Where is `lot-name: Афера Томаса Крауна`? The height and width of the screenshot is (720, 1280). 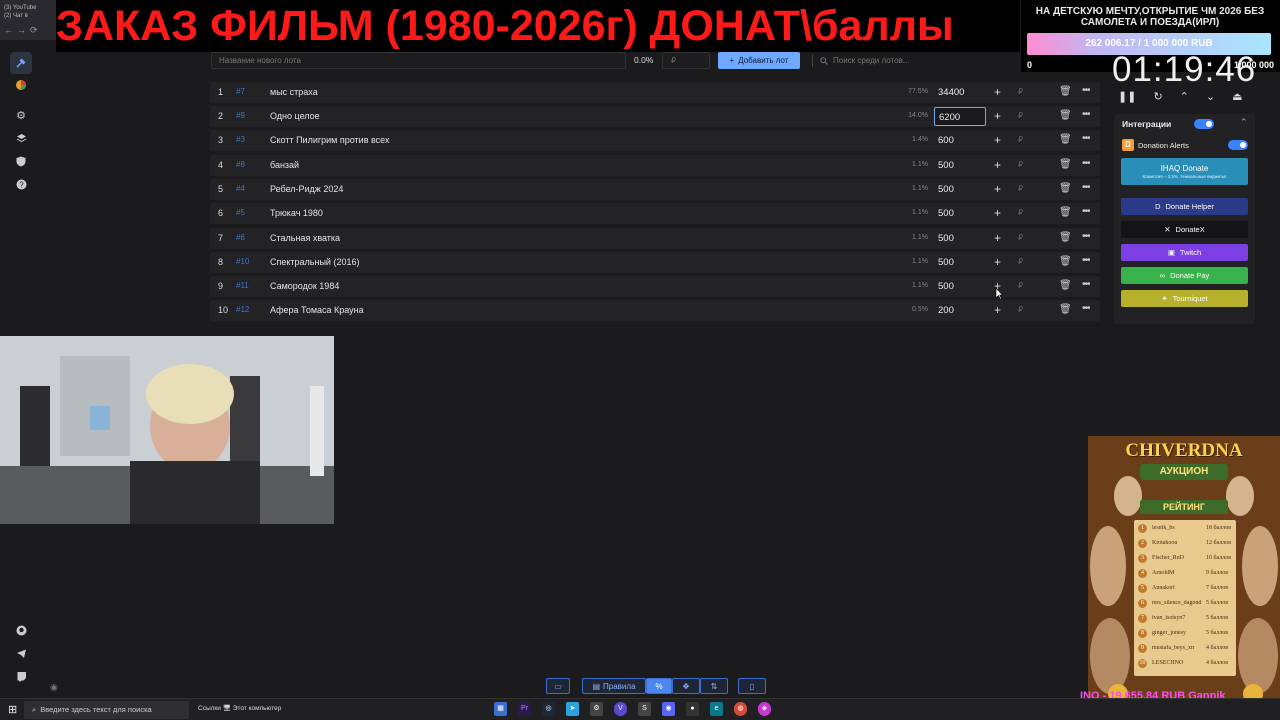
lot-name: Афера Томаса Крауна is located at coordinates (317, 310).